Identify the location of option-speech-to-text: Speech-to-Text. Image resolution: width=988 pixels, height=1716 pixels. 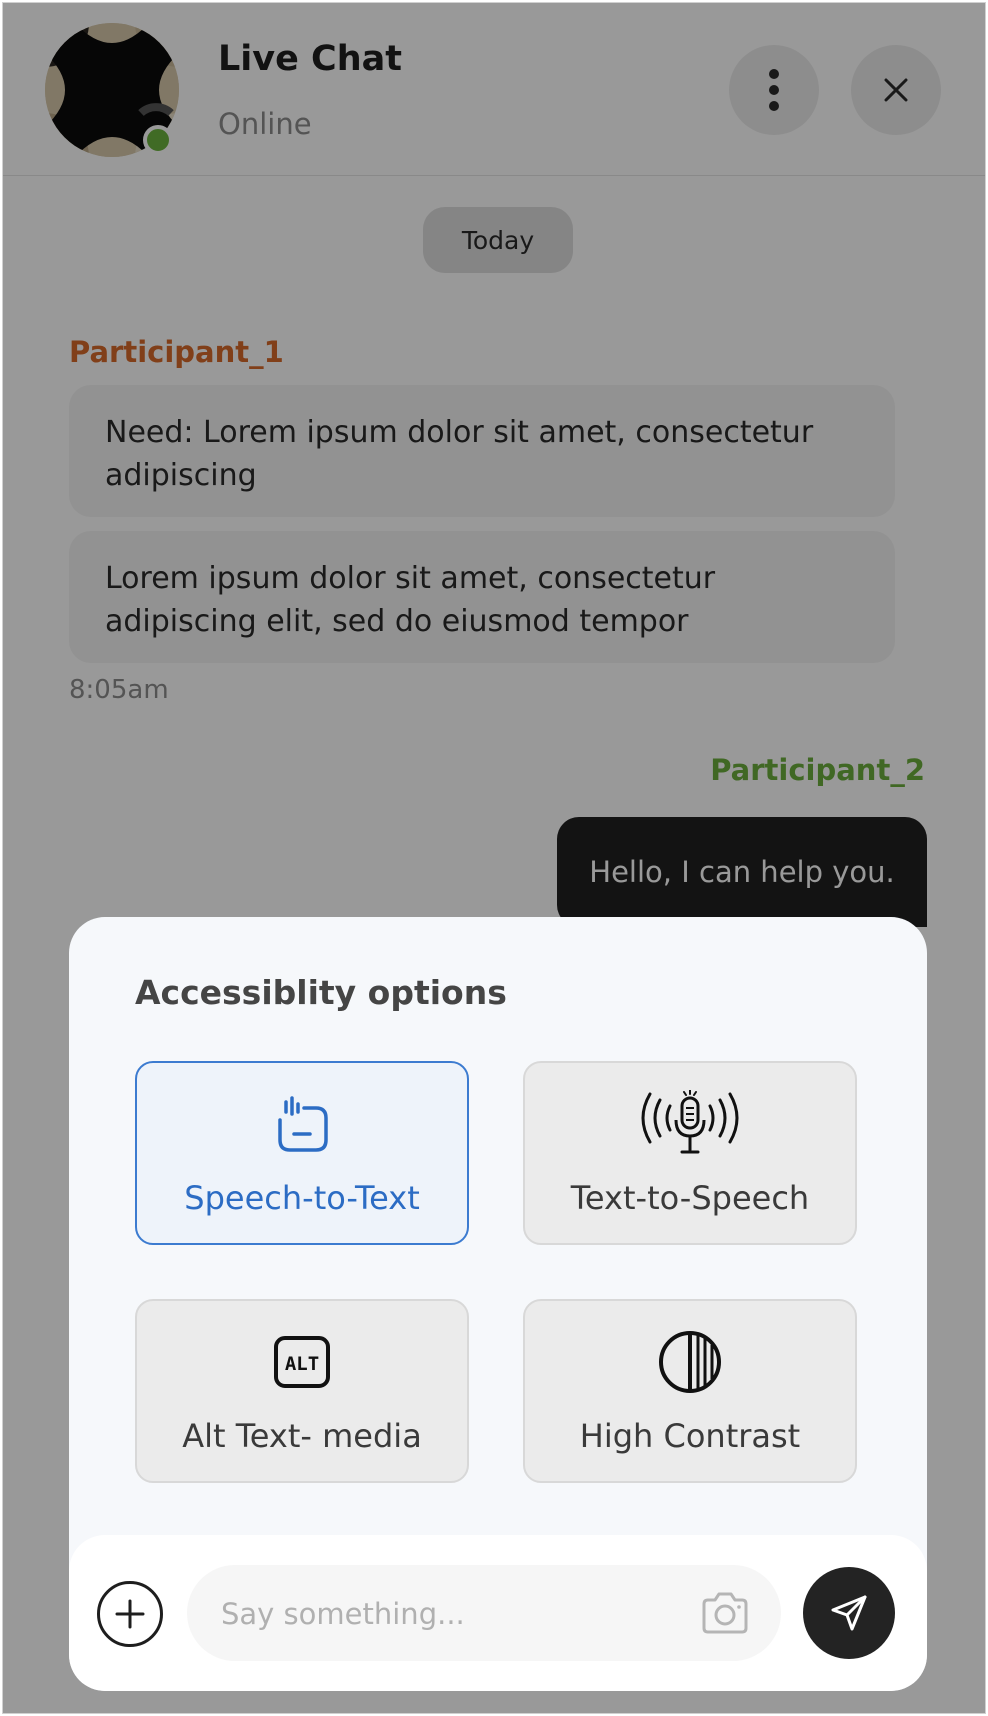
(302, 1153).